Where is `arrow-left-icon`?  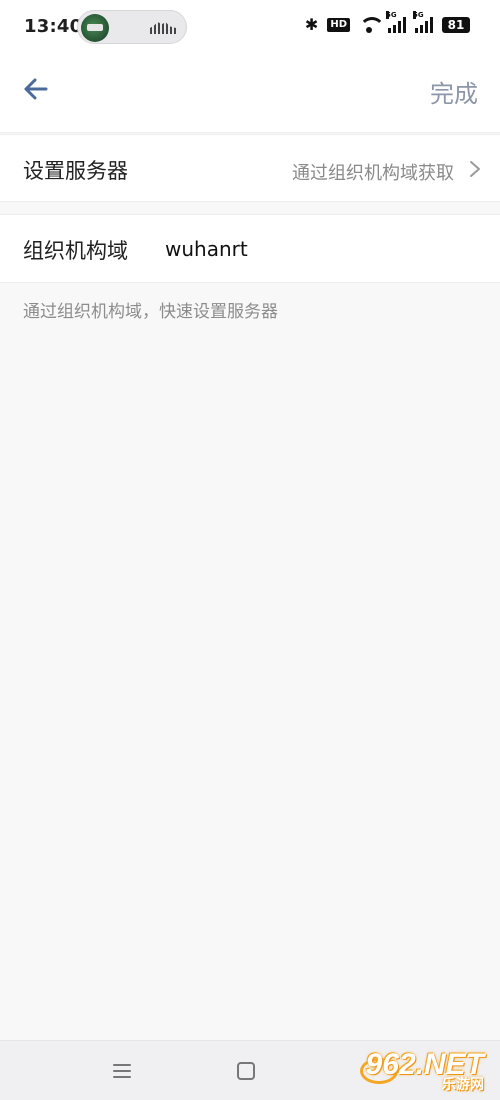 arrow-left-icon is located at coordinates (36, 89).